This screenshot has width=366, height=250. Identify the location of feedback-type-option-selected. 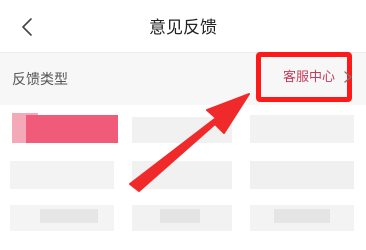
(72, 129).